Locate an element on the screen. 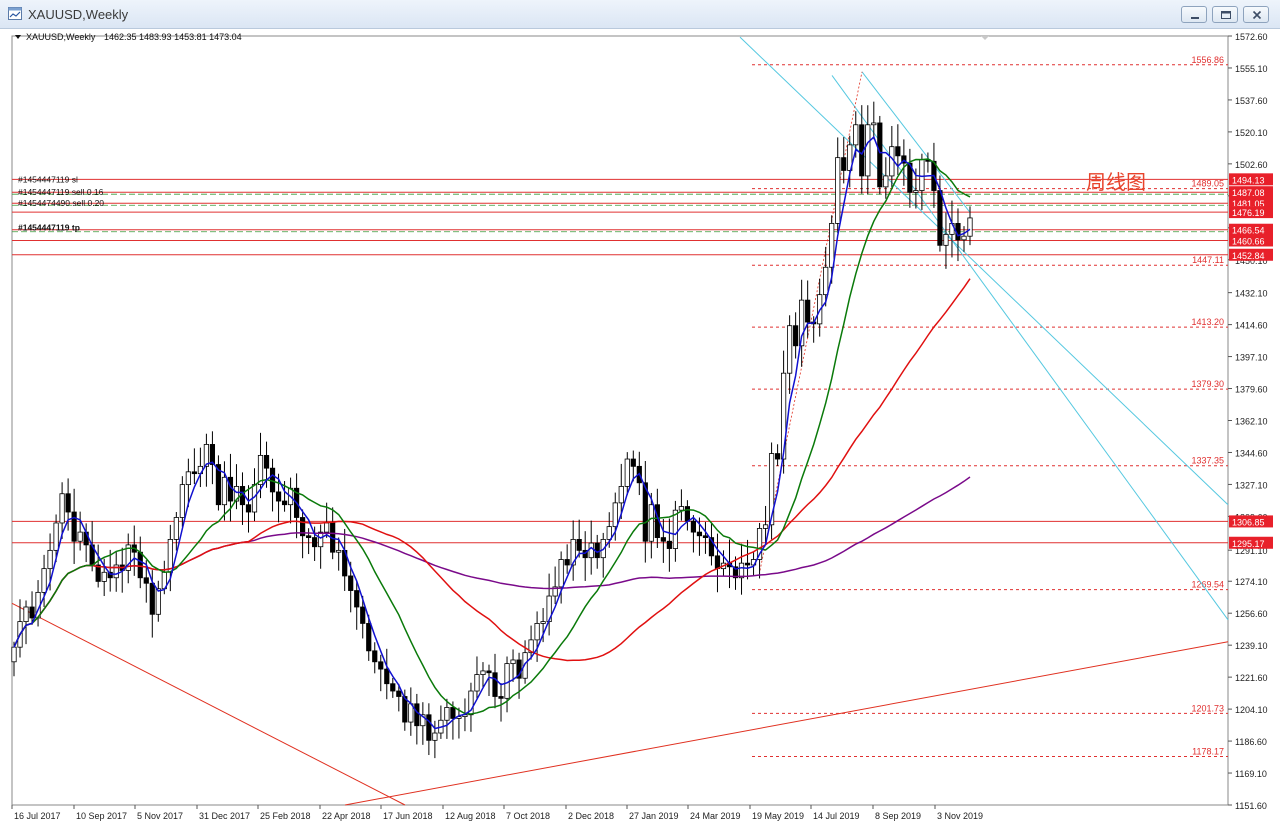  price-box-label: 1295.17 is located at coordinates (1248, 544).